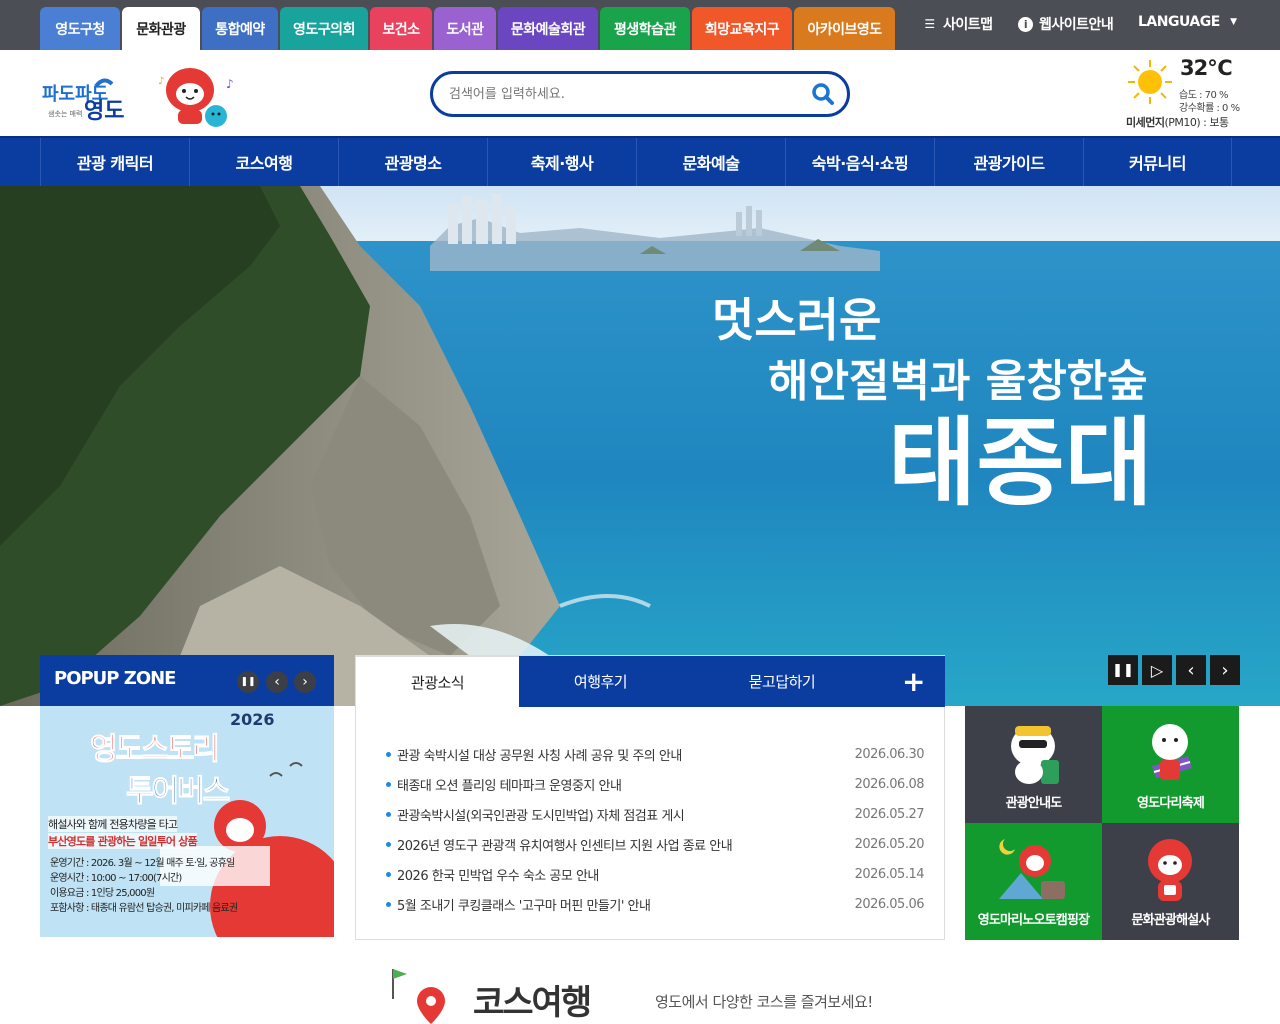 This screenshot has height=1024, width=1280. I want to click on news-title: 관광숙박시설(외국인관광 도시민박업) 자체 점검표 게시, so click(541, 816).